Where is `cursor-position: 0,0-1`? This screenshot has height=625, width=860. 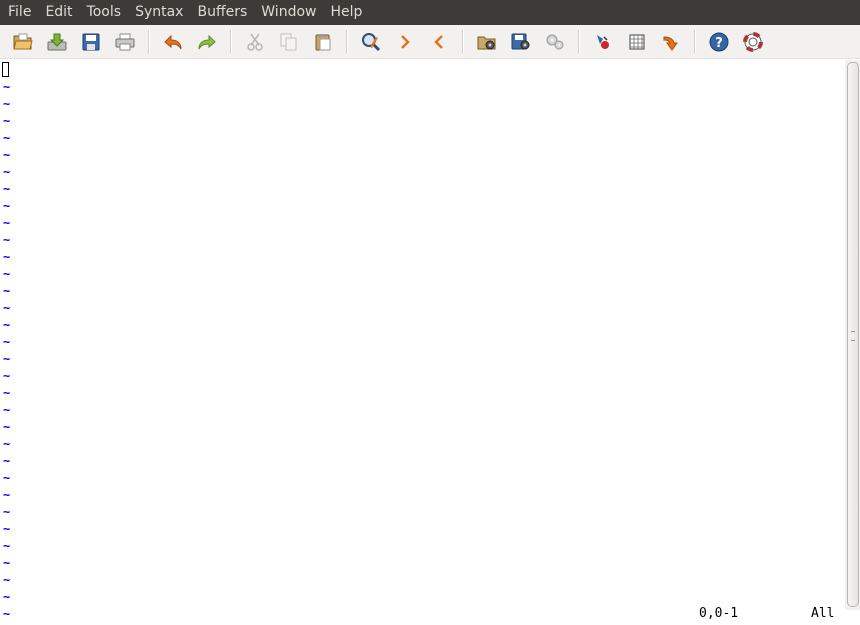
cursor-position: 0,0-1 is located at coordinates (719, 613).